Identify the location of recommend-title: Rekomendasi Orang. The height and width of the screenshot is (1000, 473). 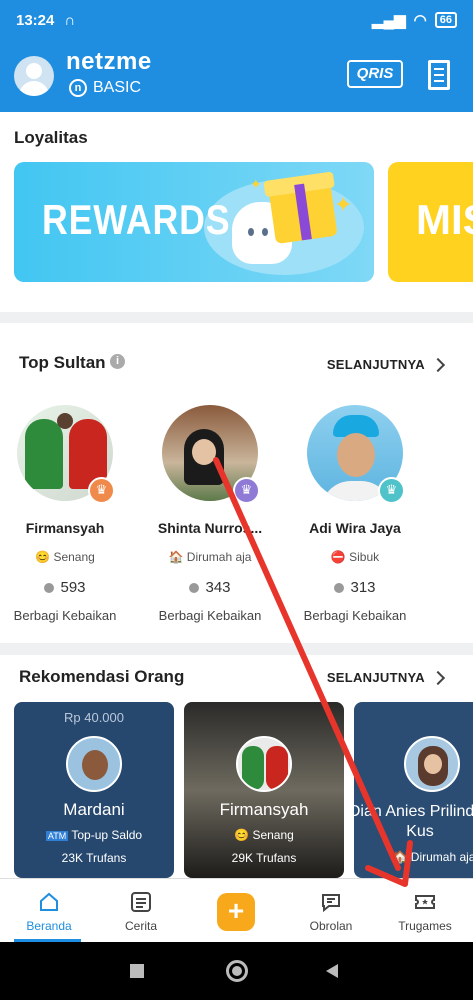
(102, 676).